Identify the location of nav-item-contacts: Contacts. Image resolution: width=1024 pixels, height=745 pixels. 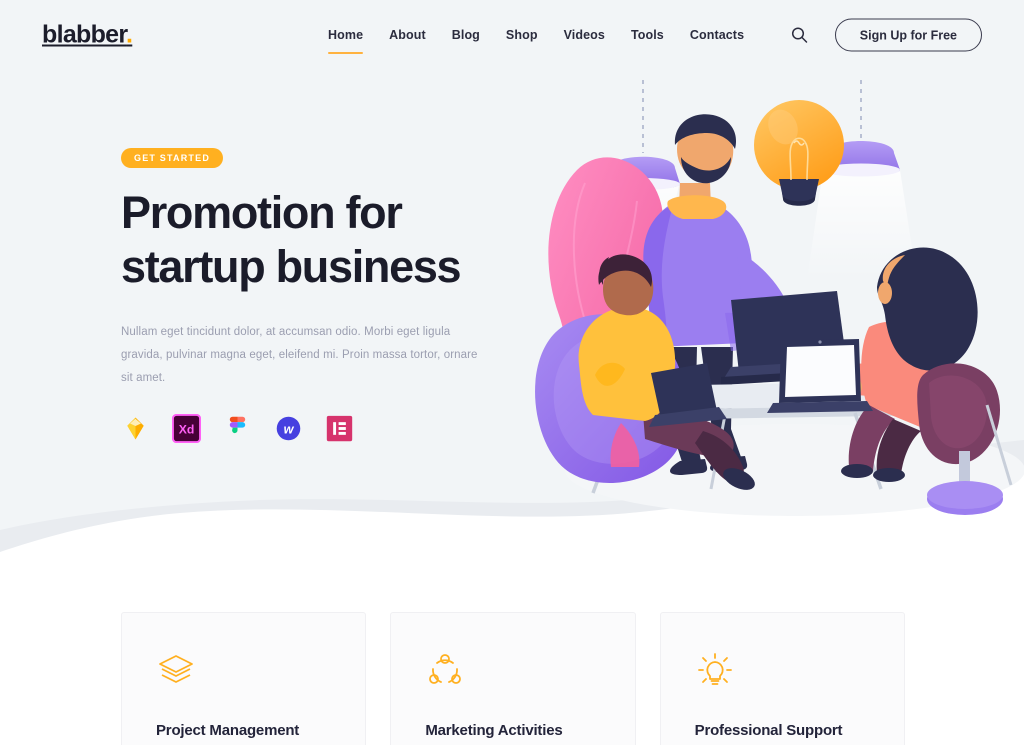
(717, 35).